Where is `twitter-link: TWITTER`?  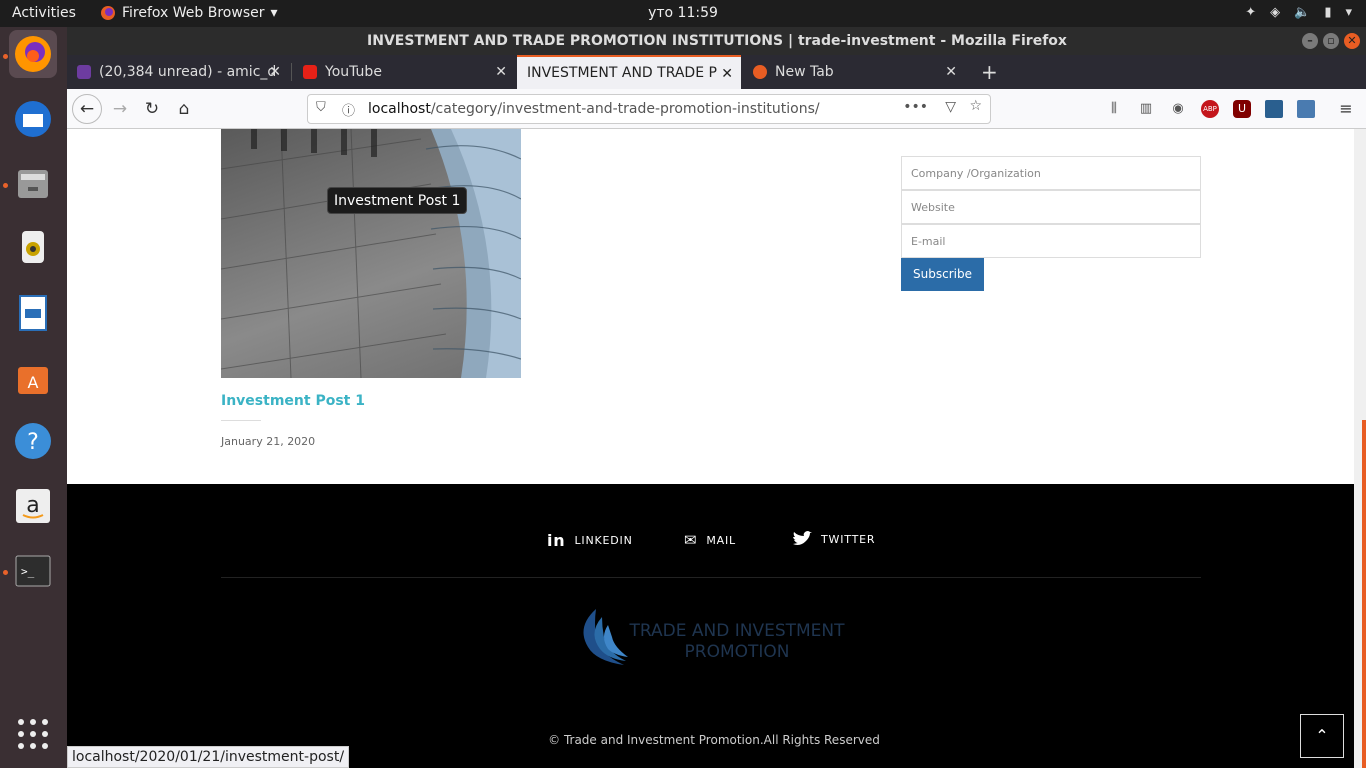 twitter-link: TWITTER is located at coordinates (833, 539).